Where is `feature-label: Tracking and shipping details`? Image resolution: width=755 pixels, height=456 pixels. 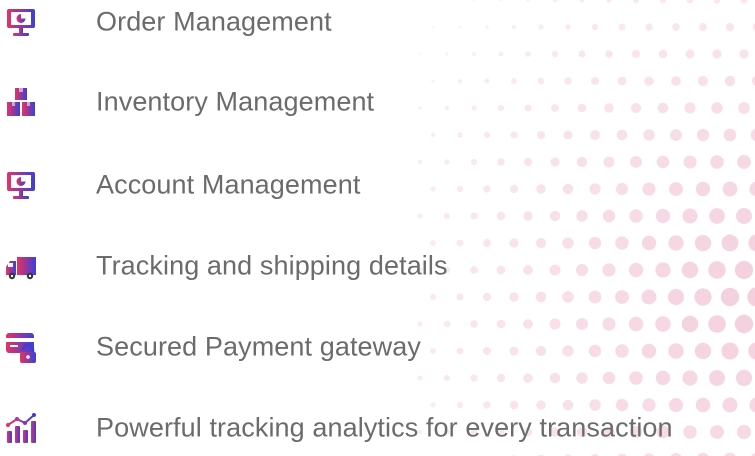 feature-label: Tracking and shipping details is located at coordinates (272, 265).